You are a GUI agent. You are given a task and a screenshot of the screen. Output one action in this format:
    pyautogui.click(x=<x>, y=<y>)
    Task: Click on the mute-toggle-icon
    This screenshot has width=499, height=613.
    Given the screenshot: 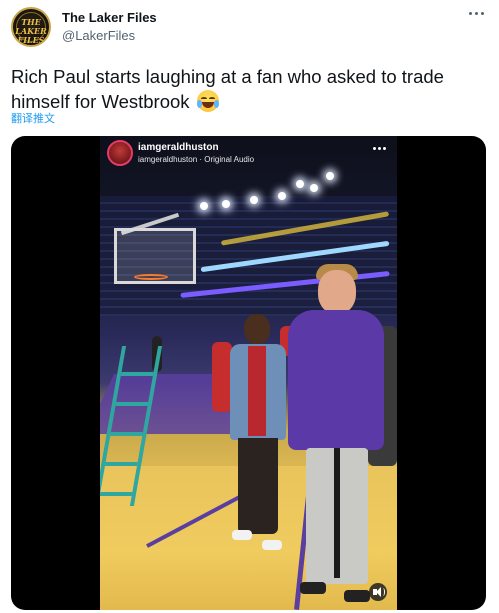 What is the action you would take?
    pyautogui.click(x=378, y=592)
    